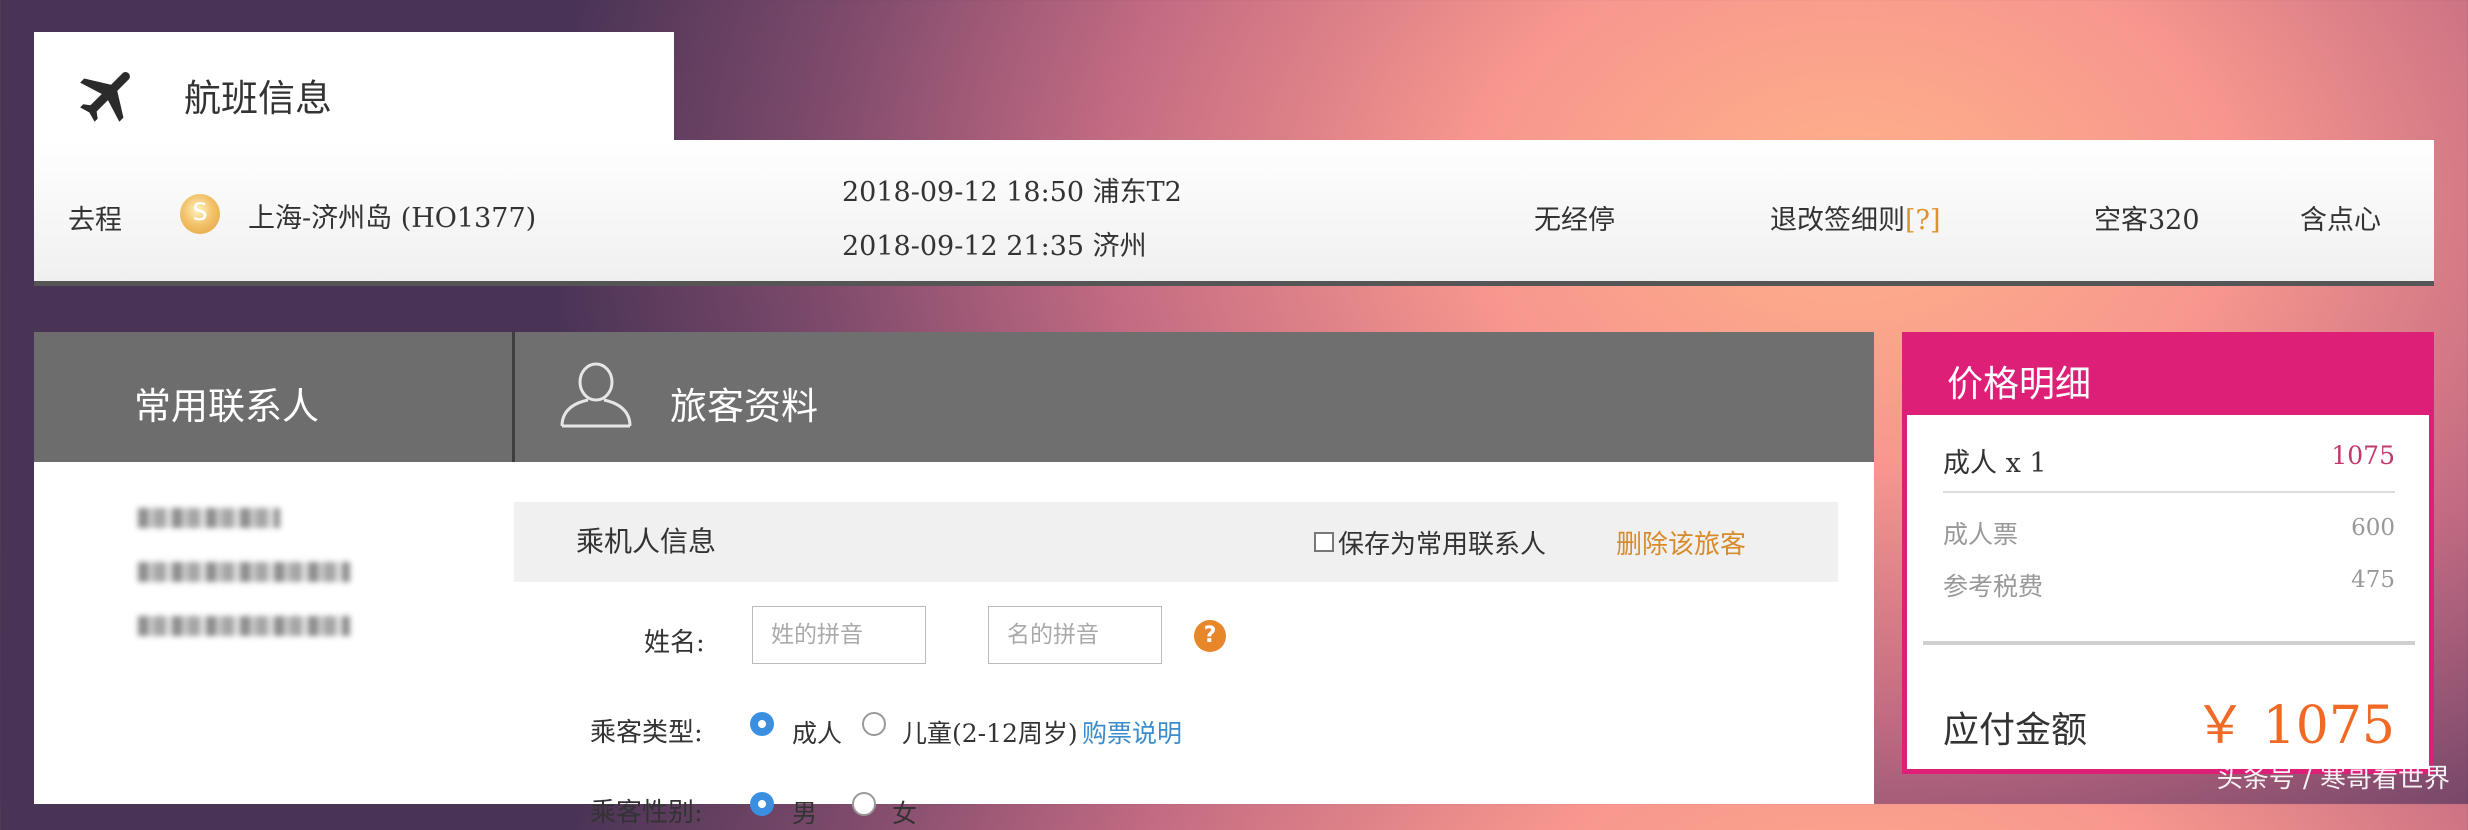 This screenshot has height=830, width=2468. Describe the element at coordinates (1995, 463) in the screenshot. I see `price-adult-label: 成人 x 1` at that location.